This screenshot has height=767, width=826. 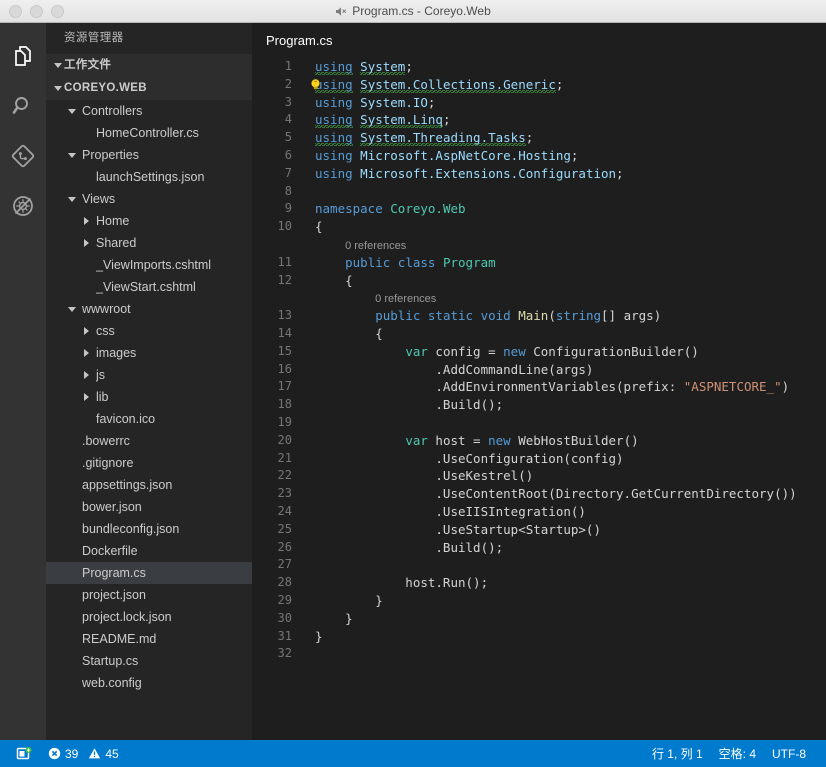 I want to click on status-remote-button, so click(x=24, y=753).